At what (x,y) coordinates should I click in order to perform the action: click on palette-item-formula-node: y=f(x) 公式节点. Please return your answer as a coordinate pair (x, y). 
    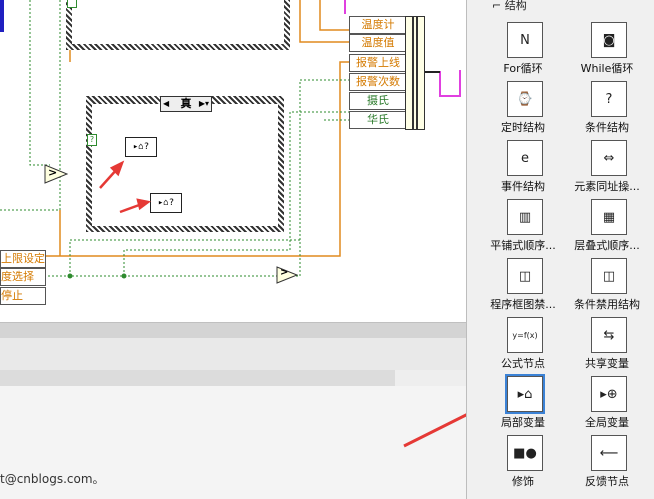
    Looking at the image, I should click on (523, 346).